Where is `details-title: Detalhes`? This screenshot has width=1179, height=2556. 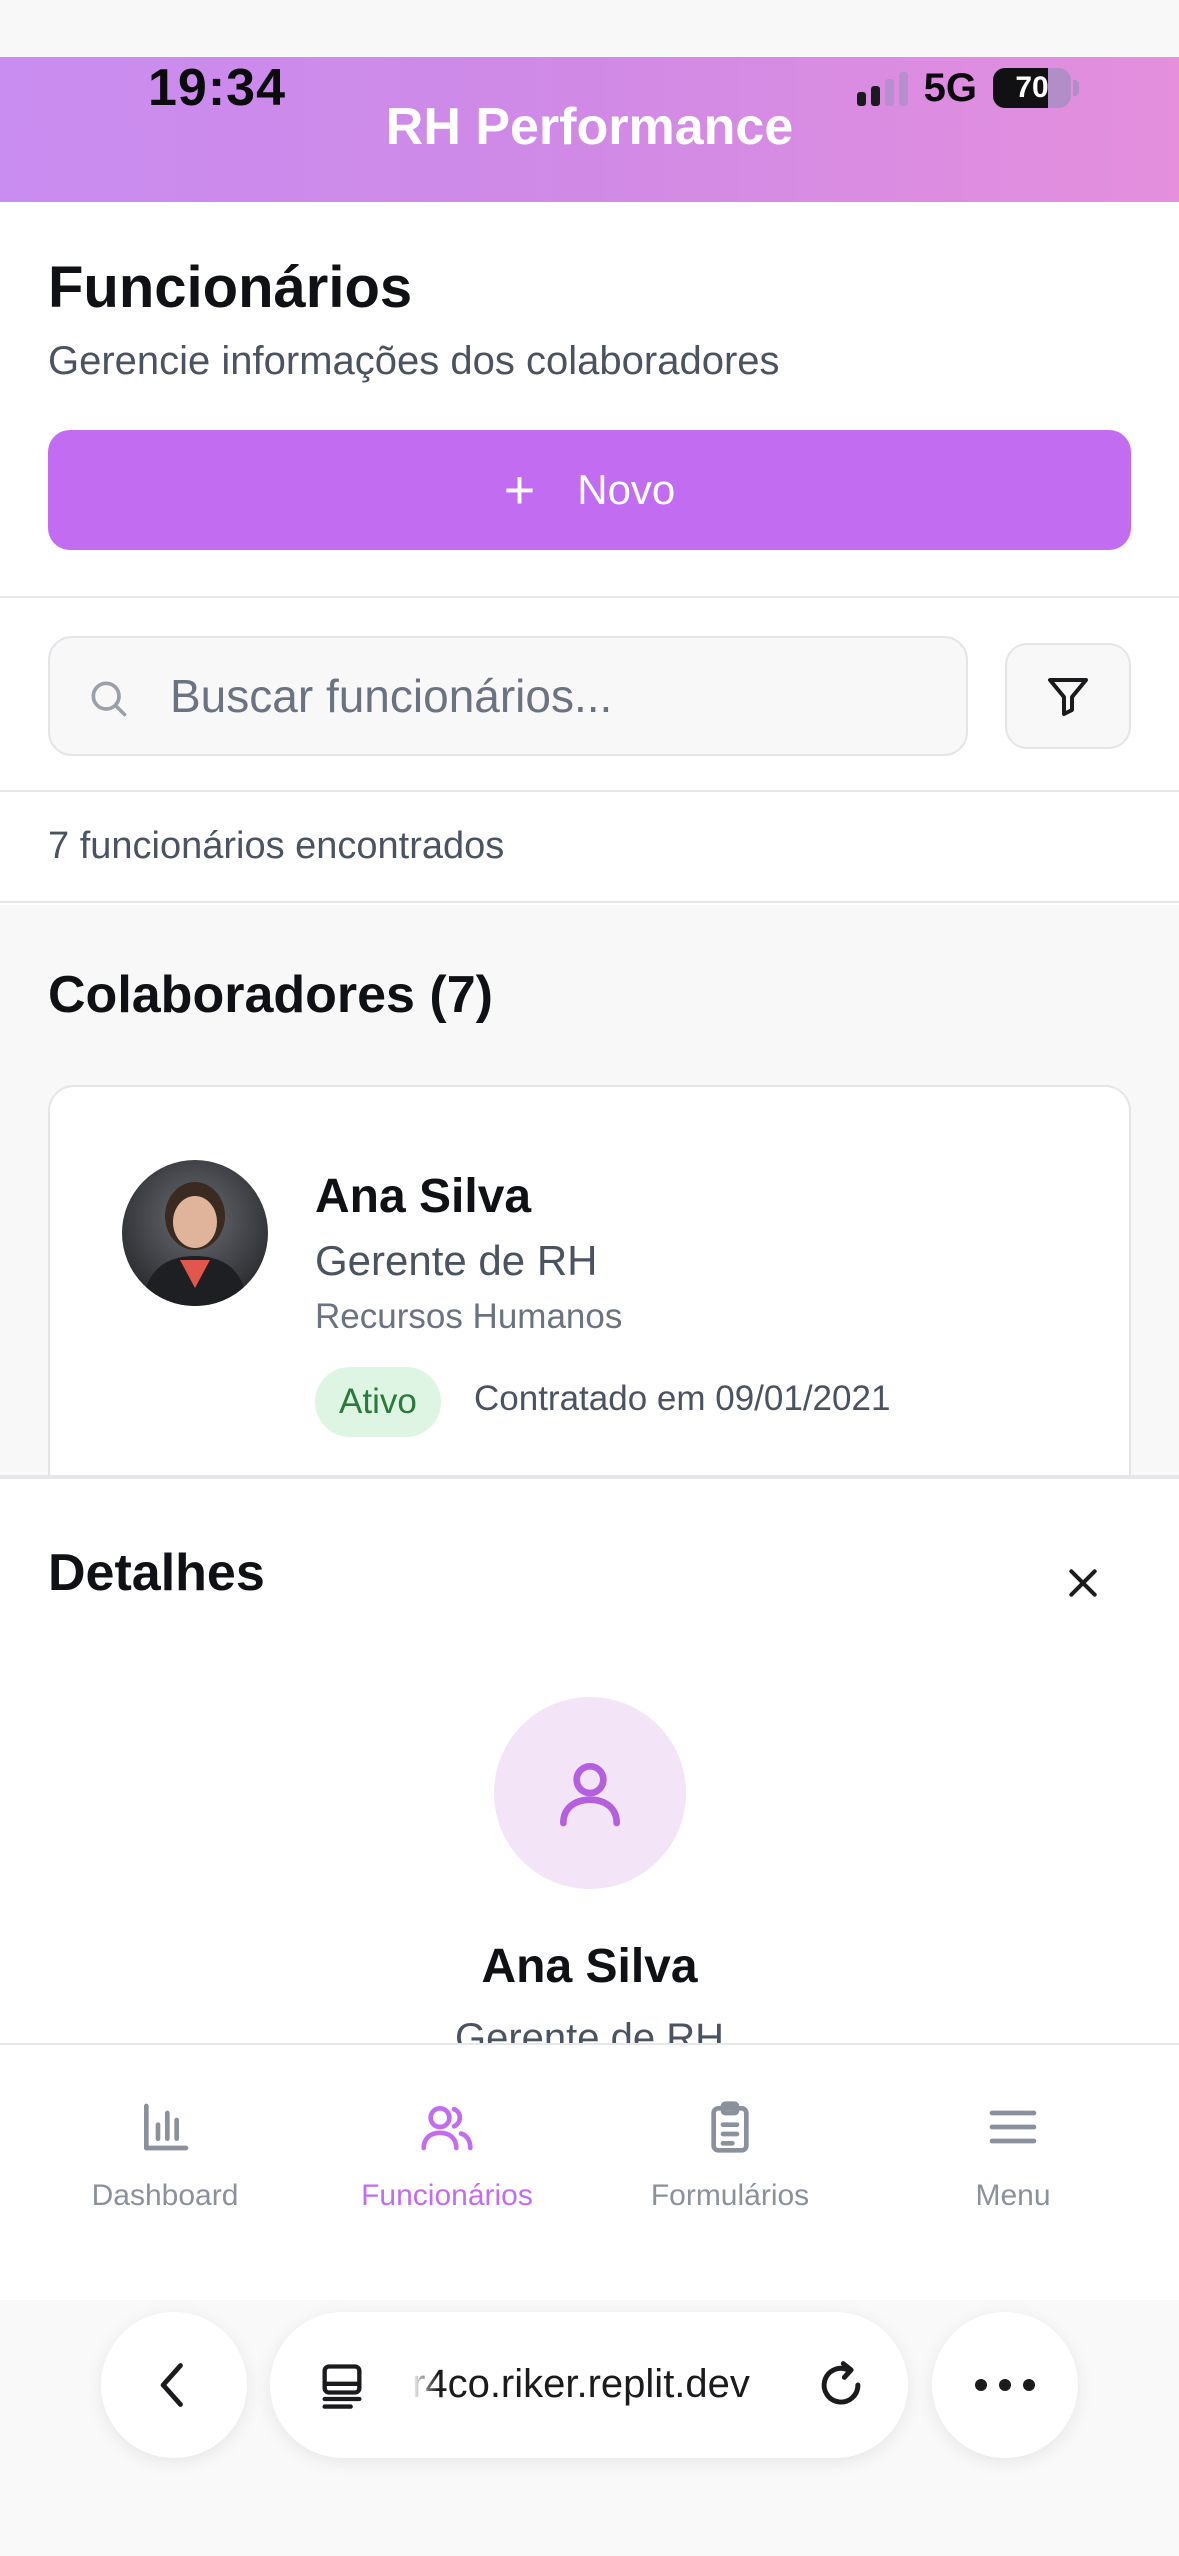
details-title: Detalhes is located at coordinates (156, 1573).